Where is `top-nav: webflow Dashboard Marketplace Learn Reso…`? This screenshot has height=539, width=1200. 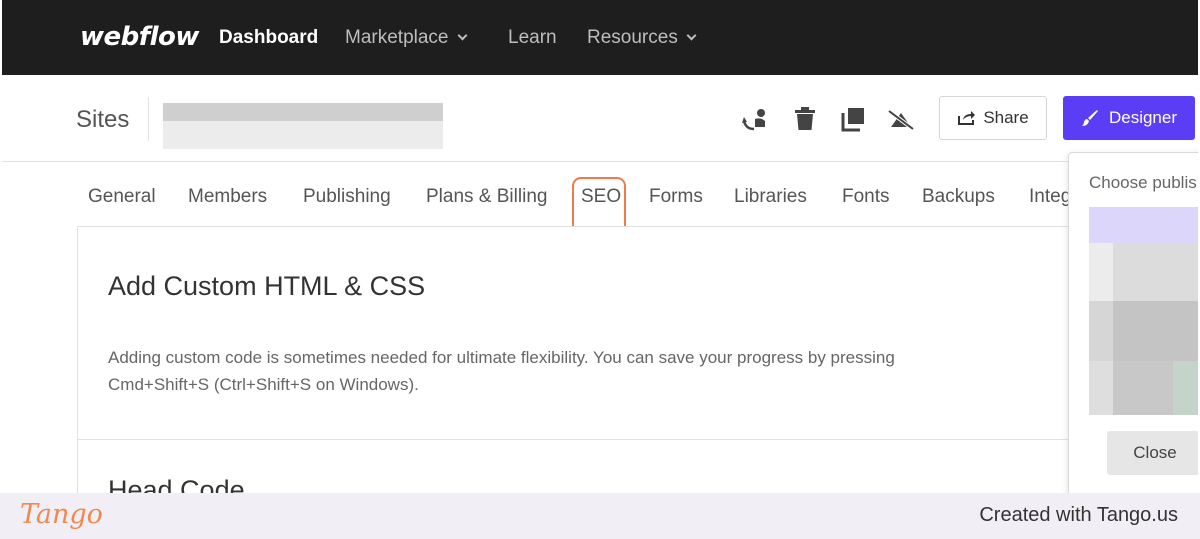
top-nav: webflow Dashboard Marketplace Learn Reso… is located at coordinates (600, 37).